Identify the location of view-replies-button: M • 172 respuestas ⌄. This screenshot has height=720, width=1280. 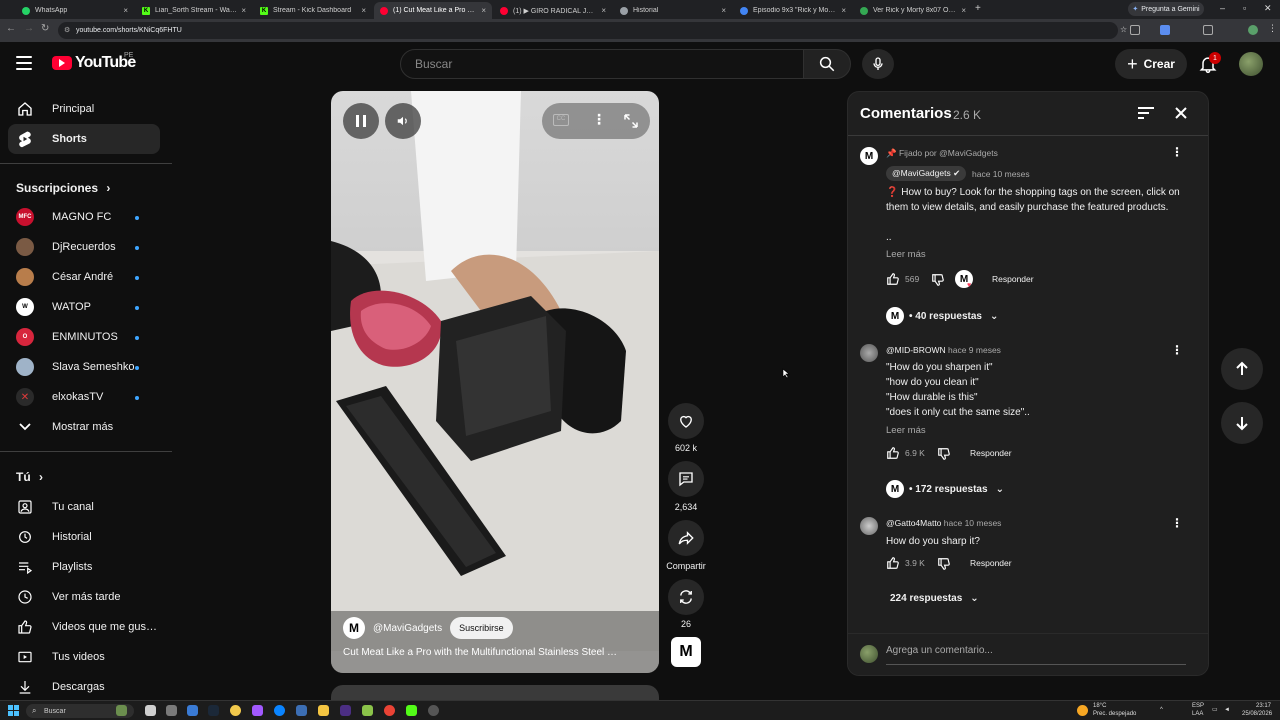
(945, 489).